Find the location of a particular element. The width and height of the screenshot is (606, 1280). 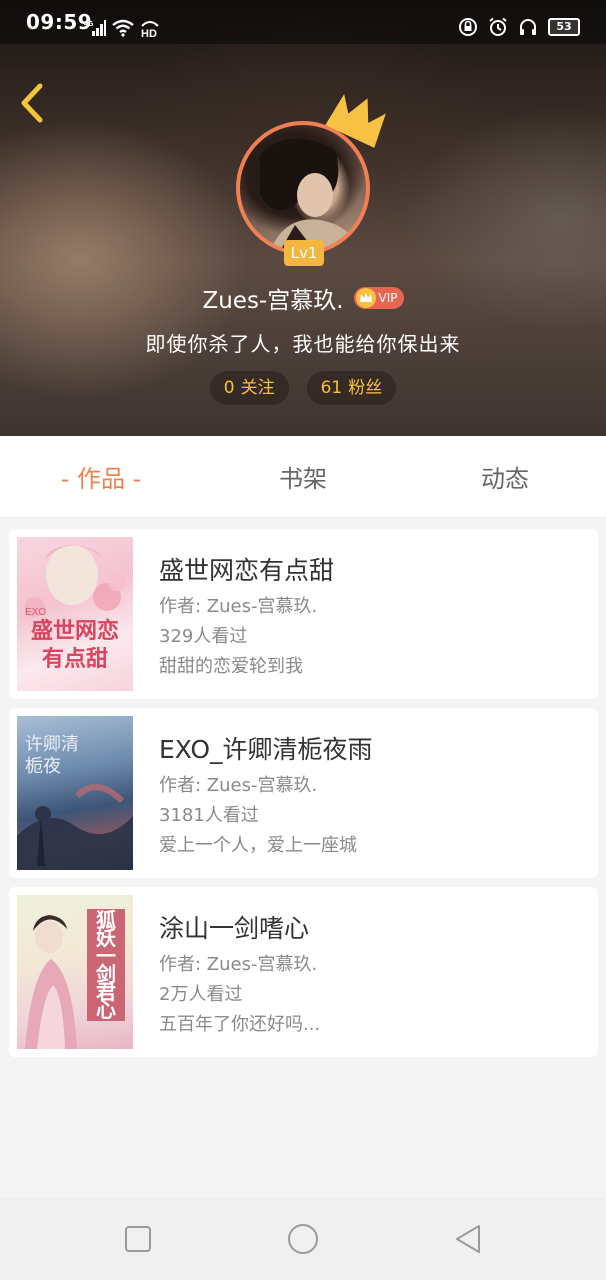

signal-icon: 4G is located at coordinates (95, 28).